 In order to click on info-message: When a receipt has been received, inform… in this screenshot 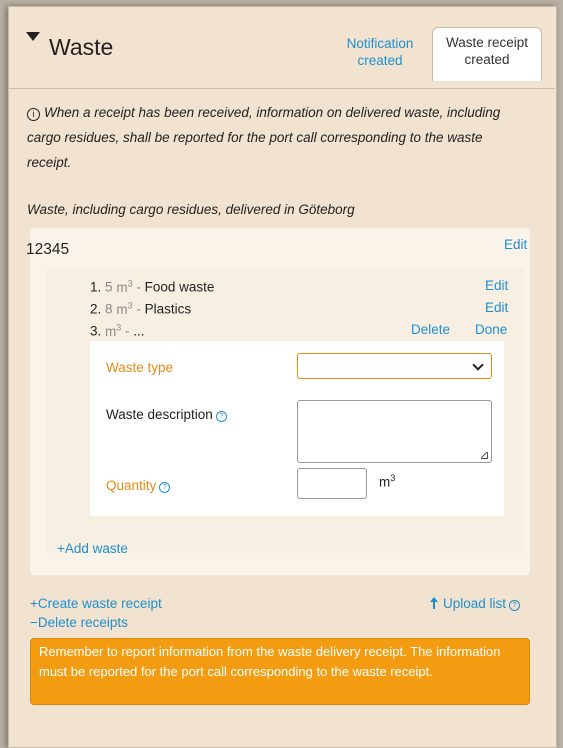, I will do `click(264, 137)`.